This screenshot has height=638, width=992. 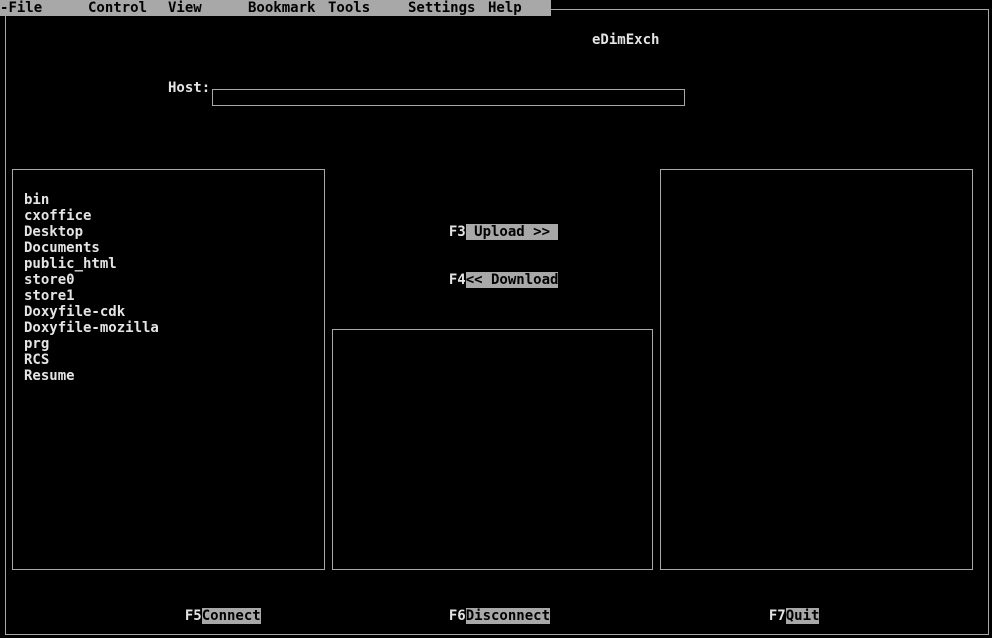 What do you see at coordinates (91, 360) in the screenshot?
I see `file-list-item: RCS` at bounding box center [91, 360].